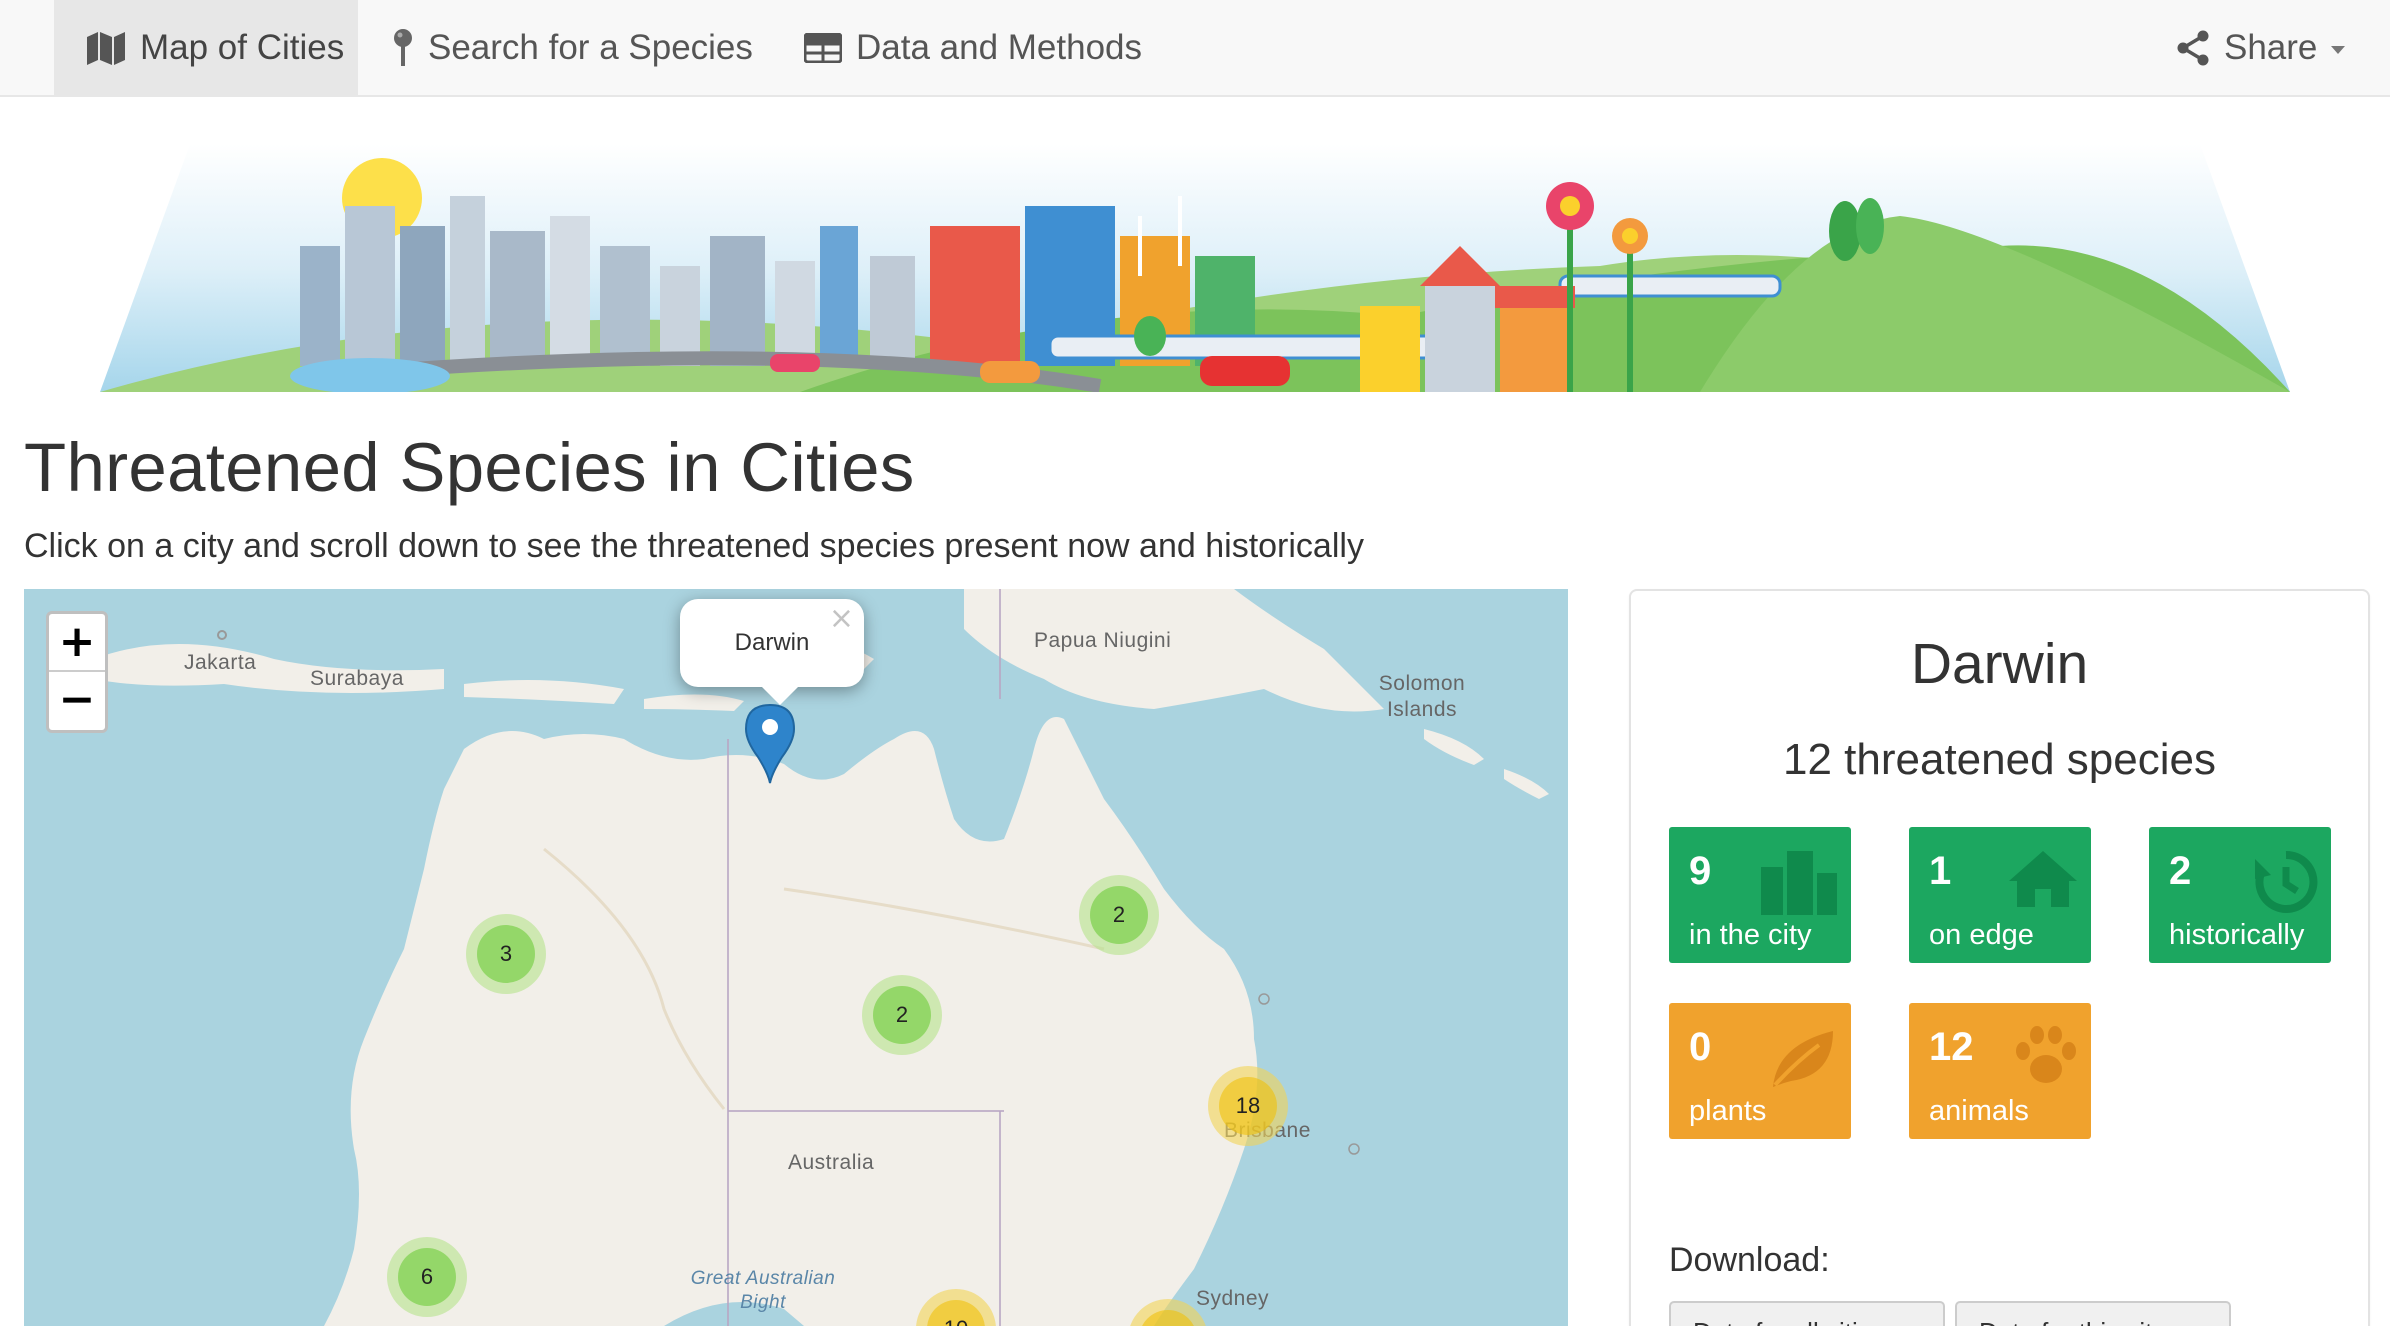 The height and width of the screenshot is (1326, 2390). Describe the element at coordinates (831, 1162) in the screenshot. I see `map-label-australia: Australia` at that location.